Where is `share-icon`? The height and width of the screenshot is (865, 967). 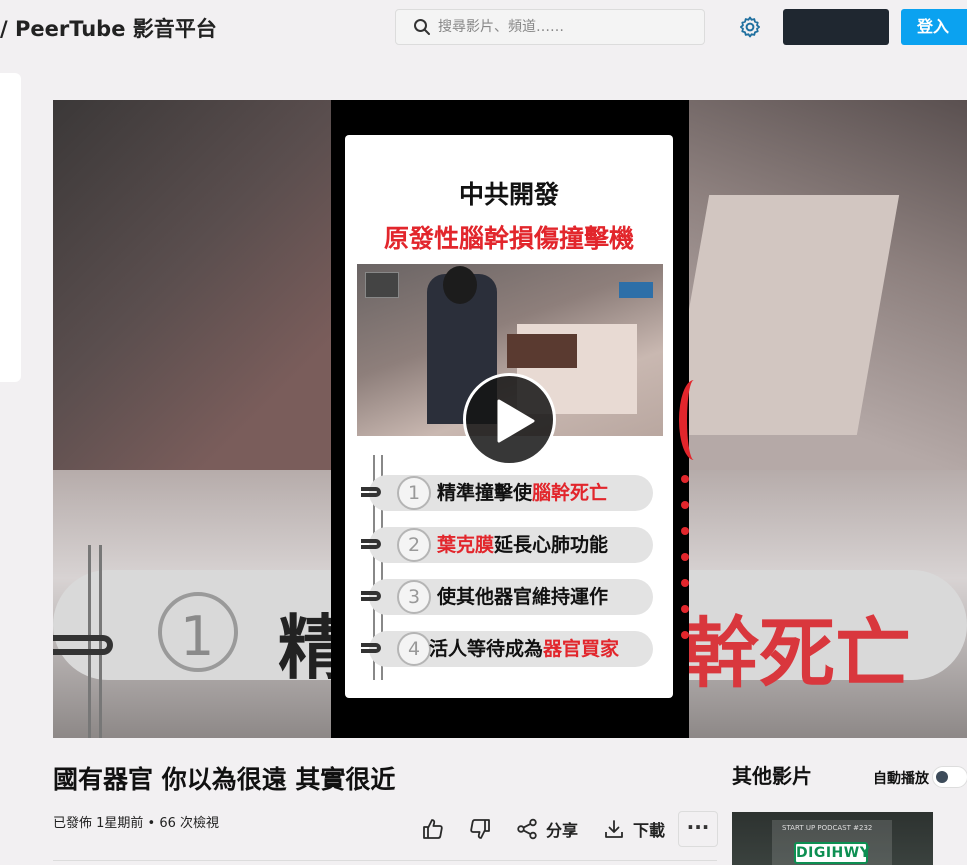
share-icon is located at coordinates (527, 829).